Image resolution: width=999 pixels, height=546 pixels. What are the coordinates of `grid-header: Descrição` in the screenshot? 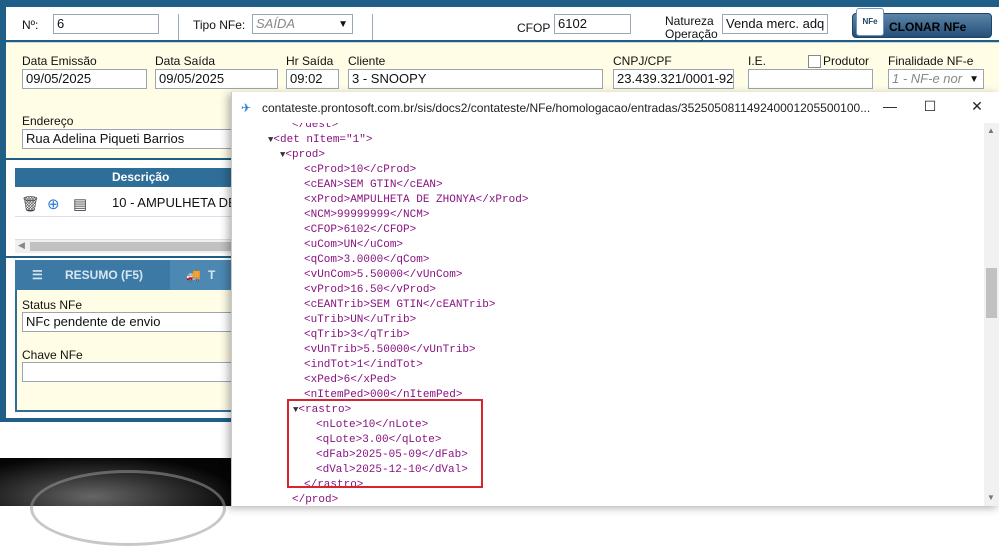 It's located at (123, 177).